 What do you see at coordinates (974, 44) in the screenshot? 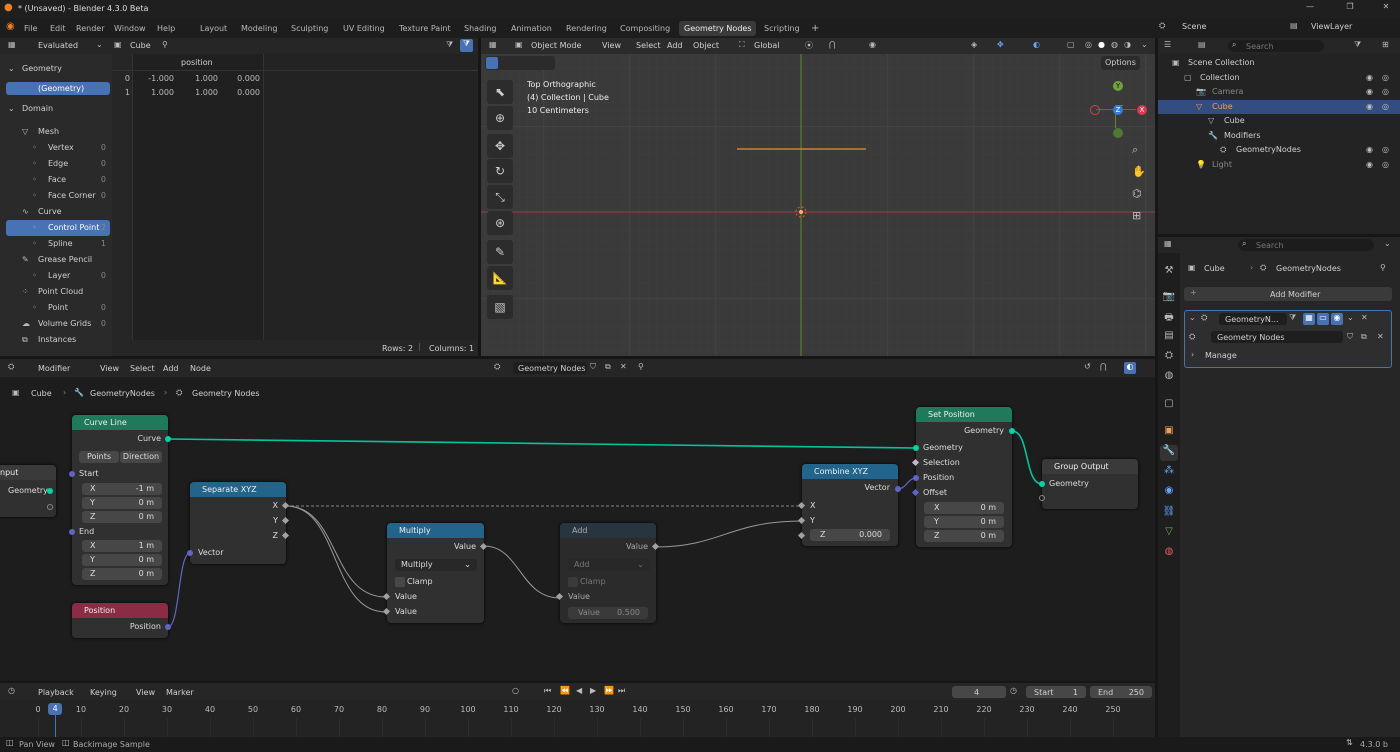
I see `visibility-icon: ◈` at bounding box center [974, 44].